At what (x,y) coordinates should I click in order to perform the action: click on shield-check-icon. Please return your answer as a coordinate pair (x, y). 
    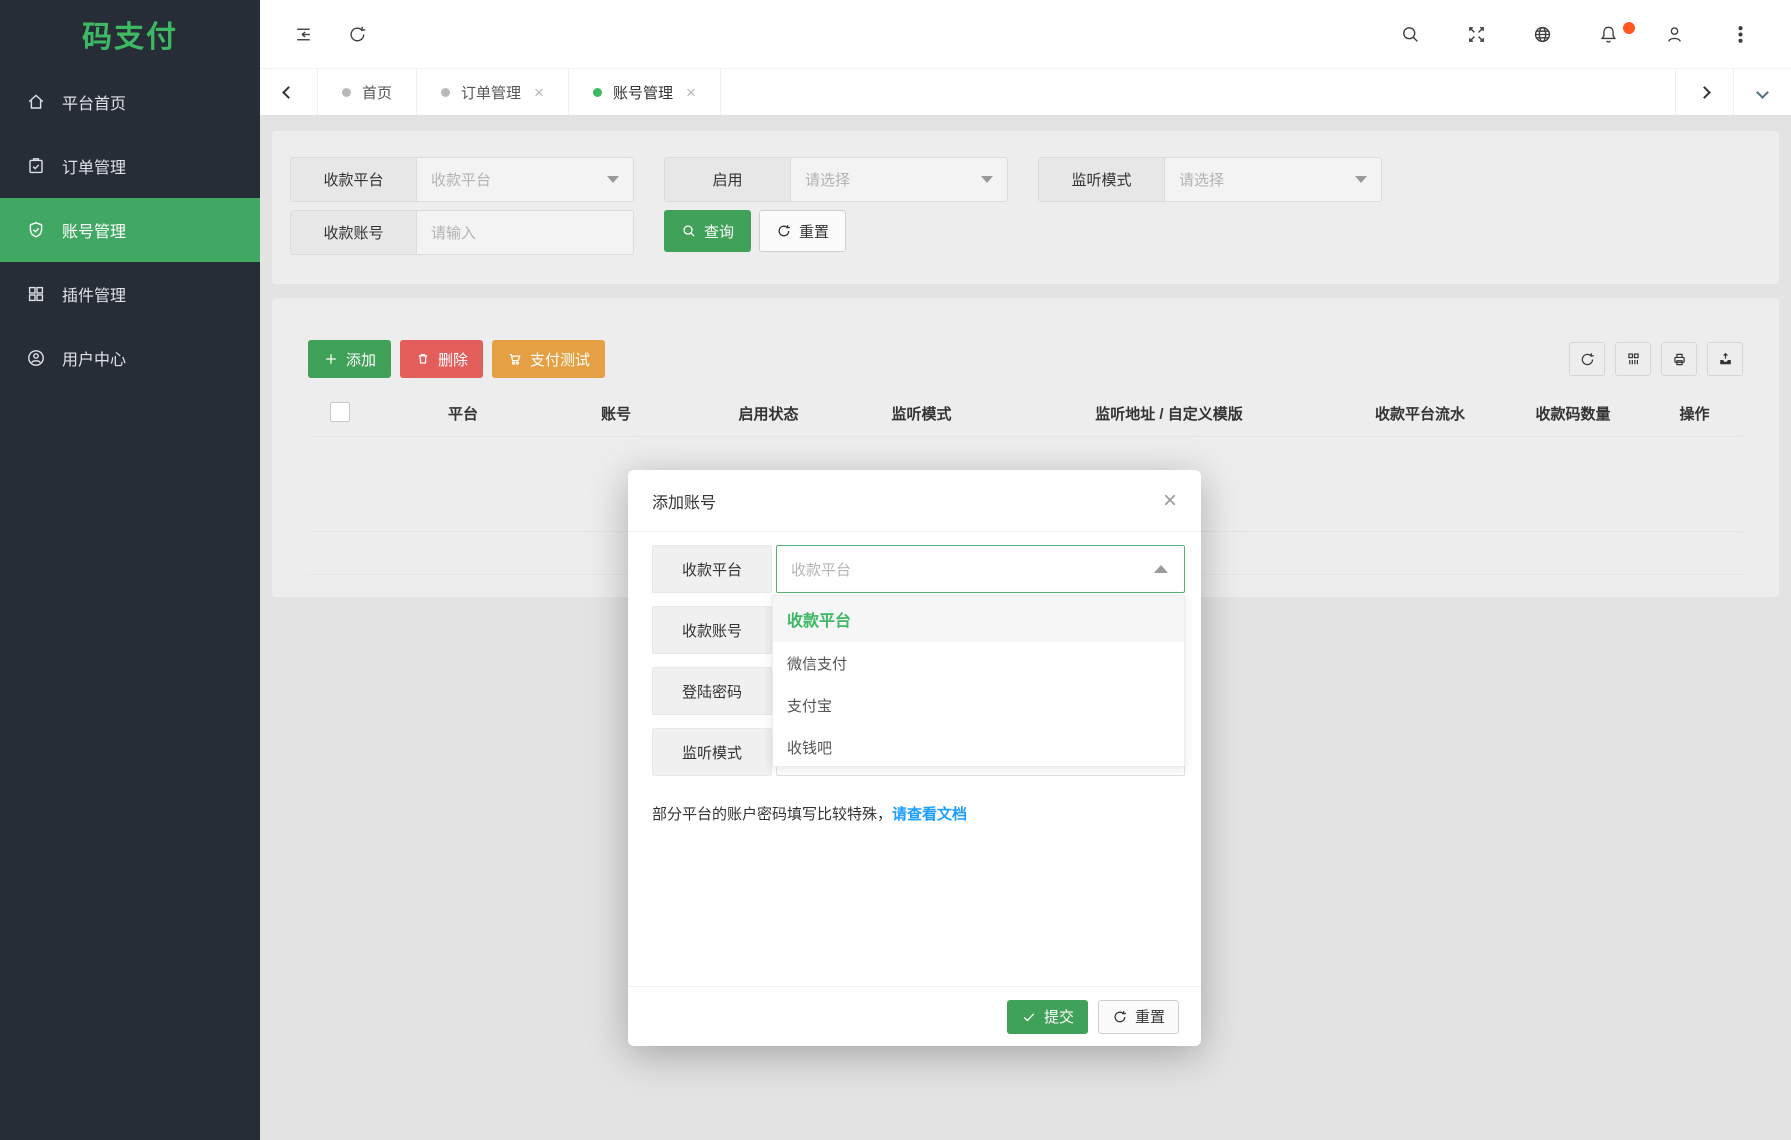
    Looking at the image, I should click on (36, 230).